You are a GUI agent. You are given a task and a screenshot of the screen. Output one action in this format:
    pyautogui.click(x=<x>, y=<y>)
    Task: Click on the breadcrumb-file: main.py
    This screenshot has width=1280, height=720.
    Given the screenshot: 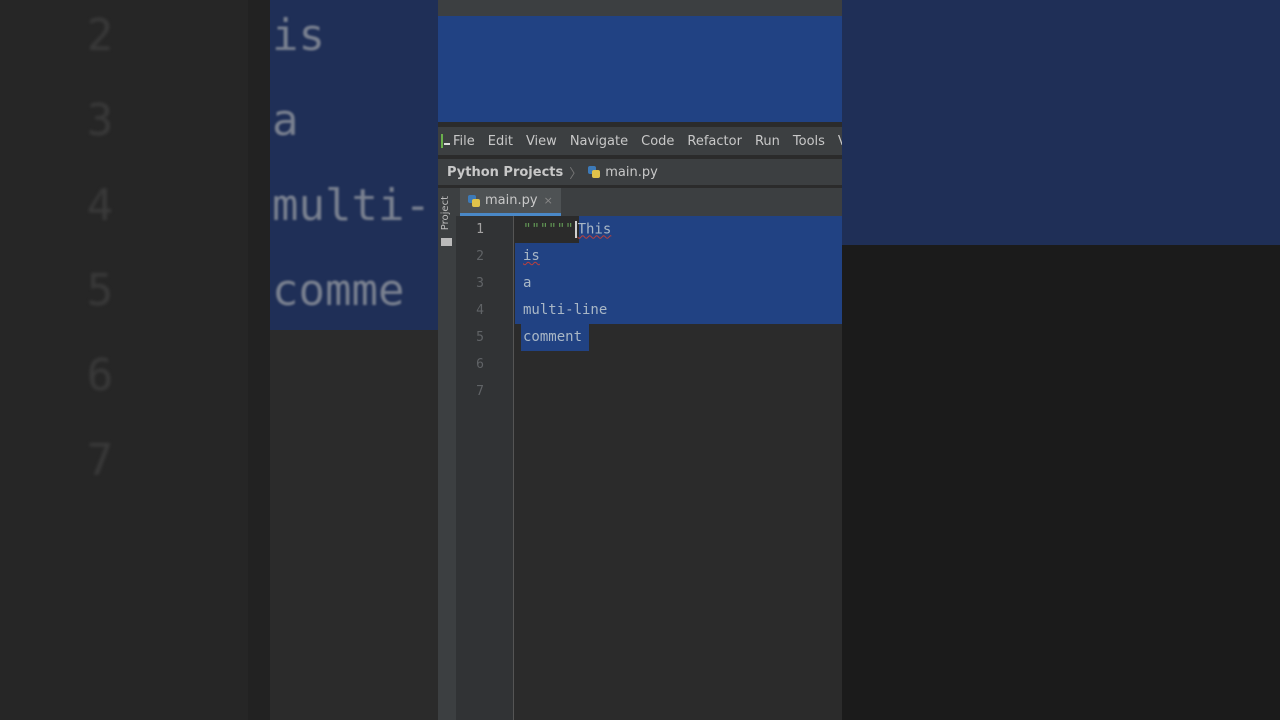 What is the action you would take?
    pyautogui.click(x=631, y=172)
    